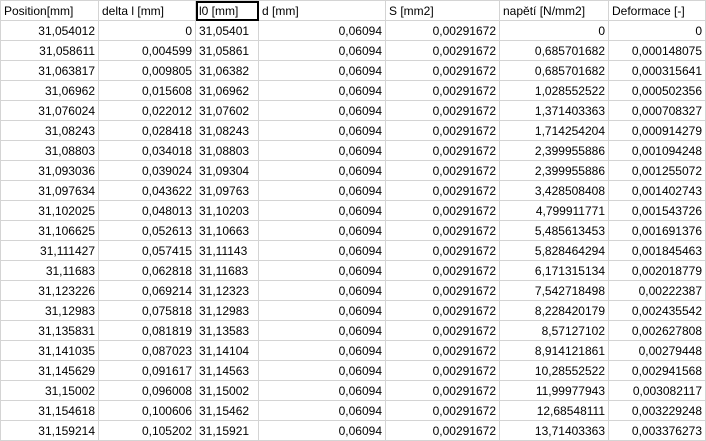 Image resolution: width=706 pixels, height=441 pixels. I want to click on cell-napeti: 8,228420179, so click(554, 310).